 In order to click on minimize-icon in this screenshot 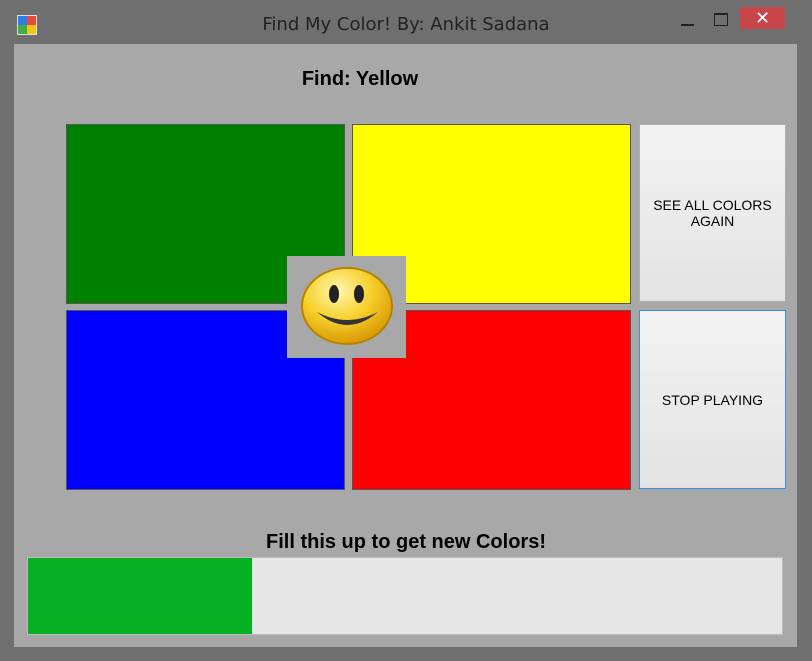, I will do `click(687, 25)`.